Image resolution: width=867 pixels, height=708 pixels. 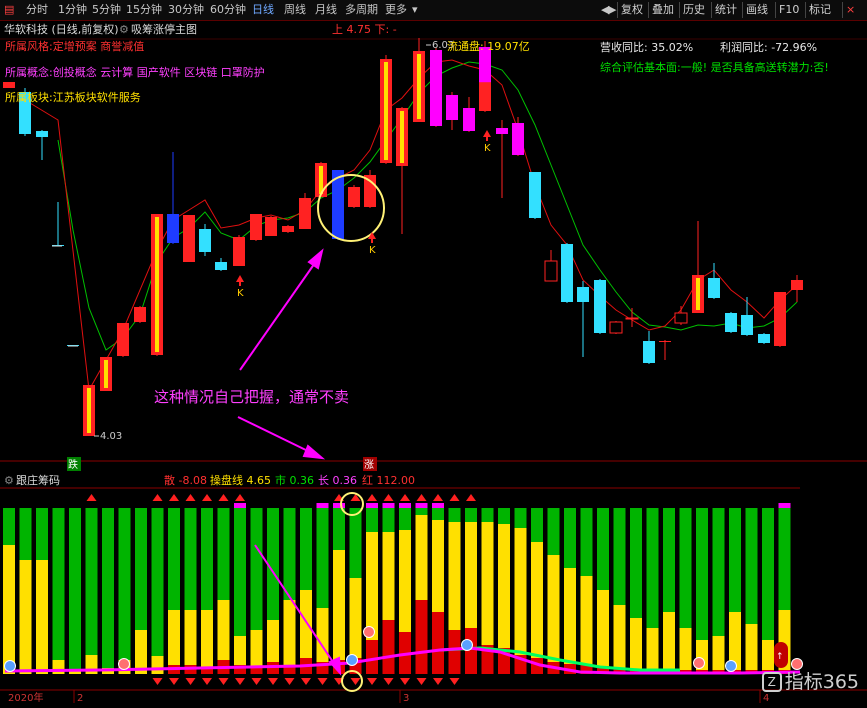 I want to click on concept-info: 所属概念:创投概念 云计算 国产软件 区块链 口罩防护, so click(x=135, y=72).